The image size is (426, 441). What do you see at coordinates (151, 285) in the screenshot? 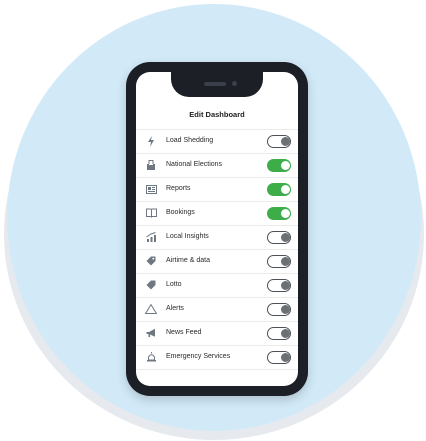
I see `ticket-icon` at bounding box center [151, 285].